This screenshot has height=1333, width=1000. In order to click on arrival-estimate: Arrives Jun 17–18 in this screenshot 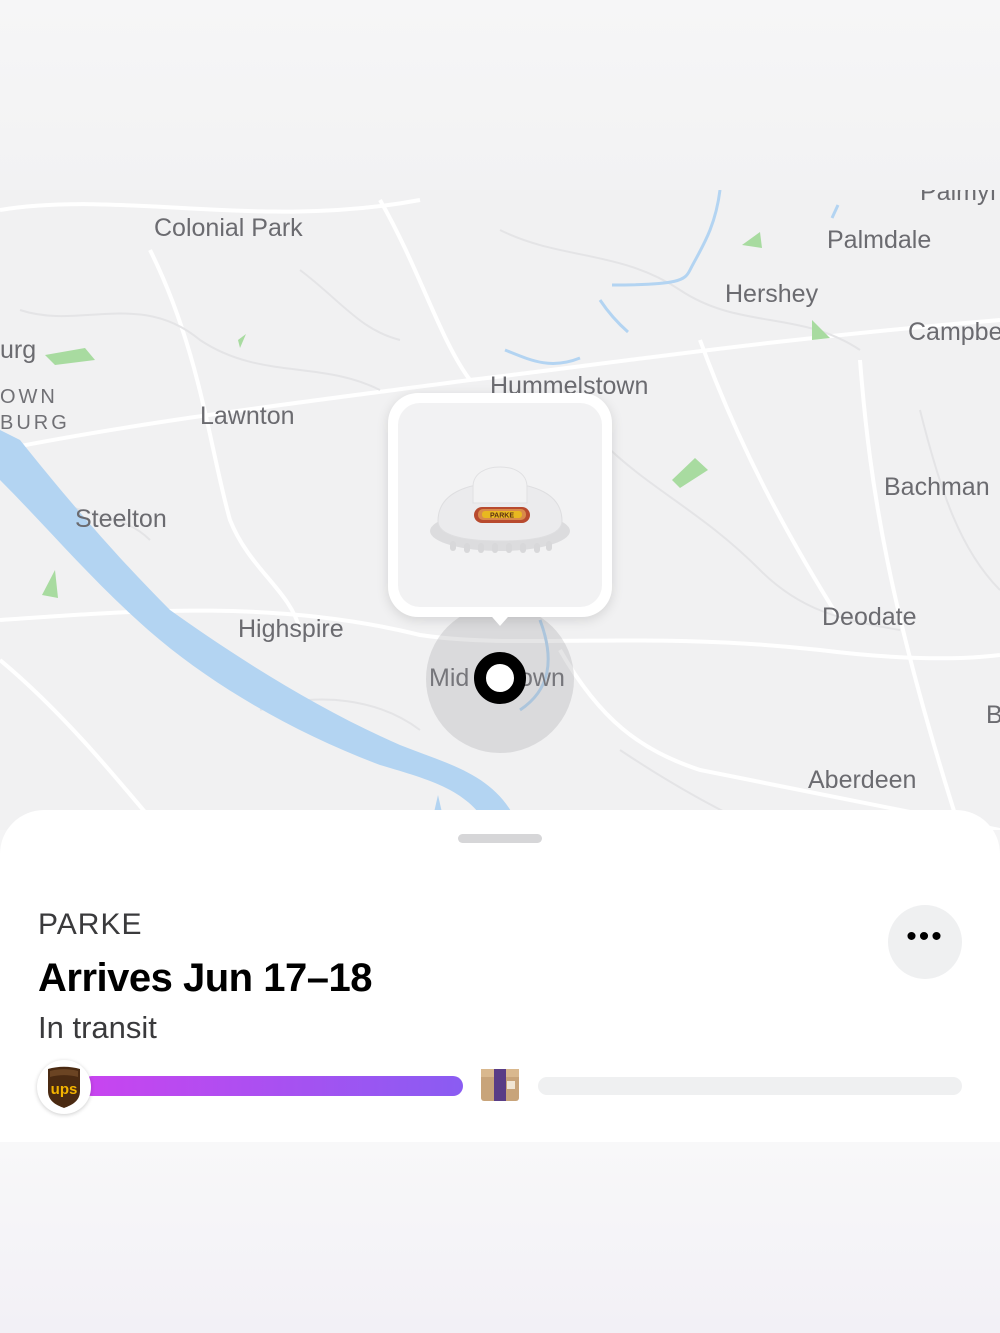, I will do `click(205, 978)`.